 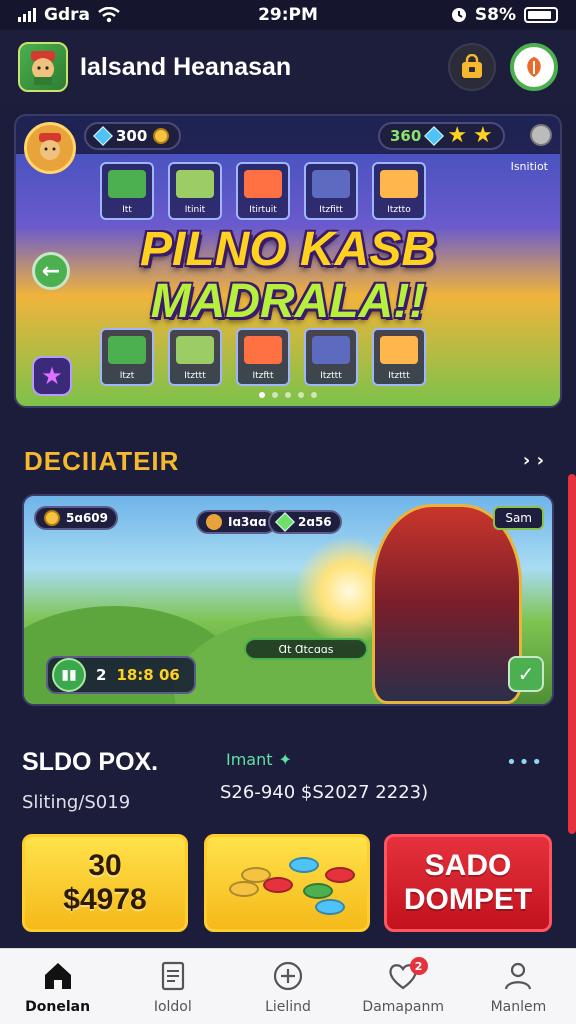 I want to click on balance-more-button: •••, so click(x=525, y=762).